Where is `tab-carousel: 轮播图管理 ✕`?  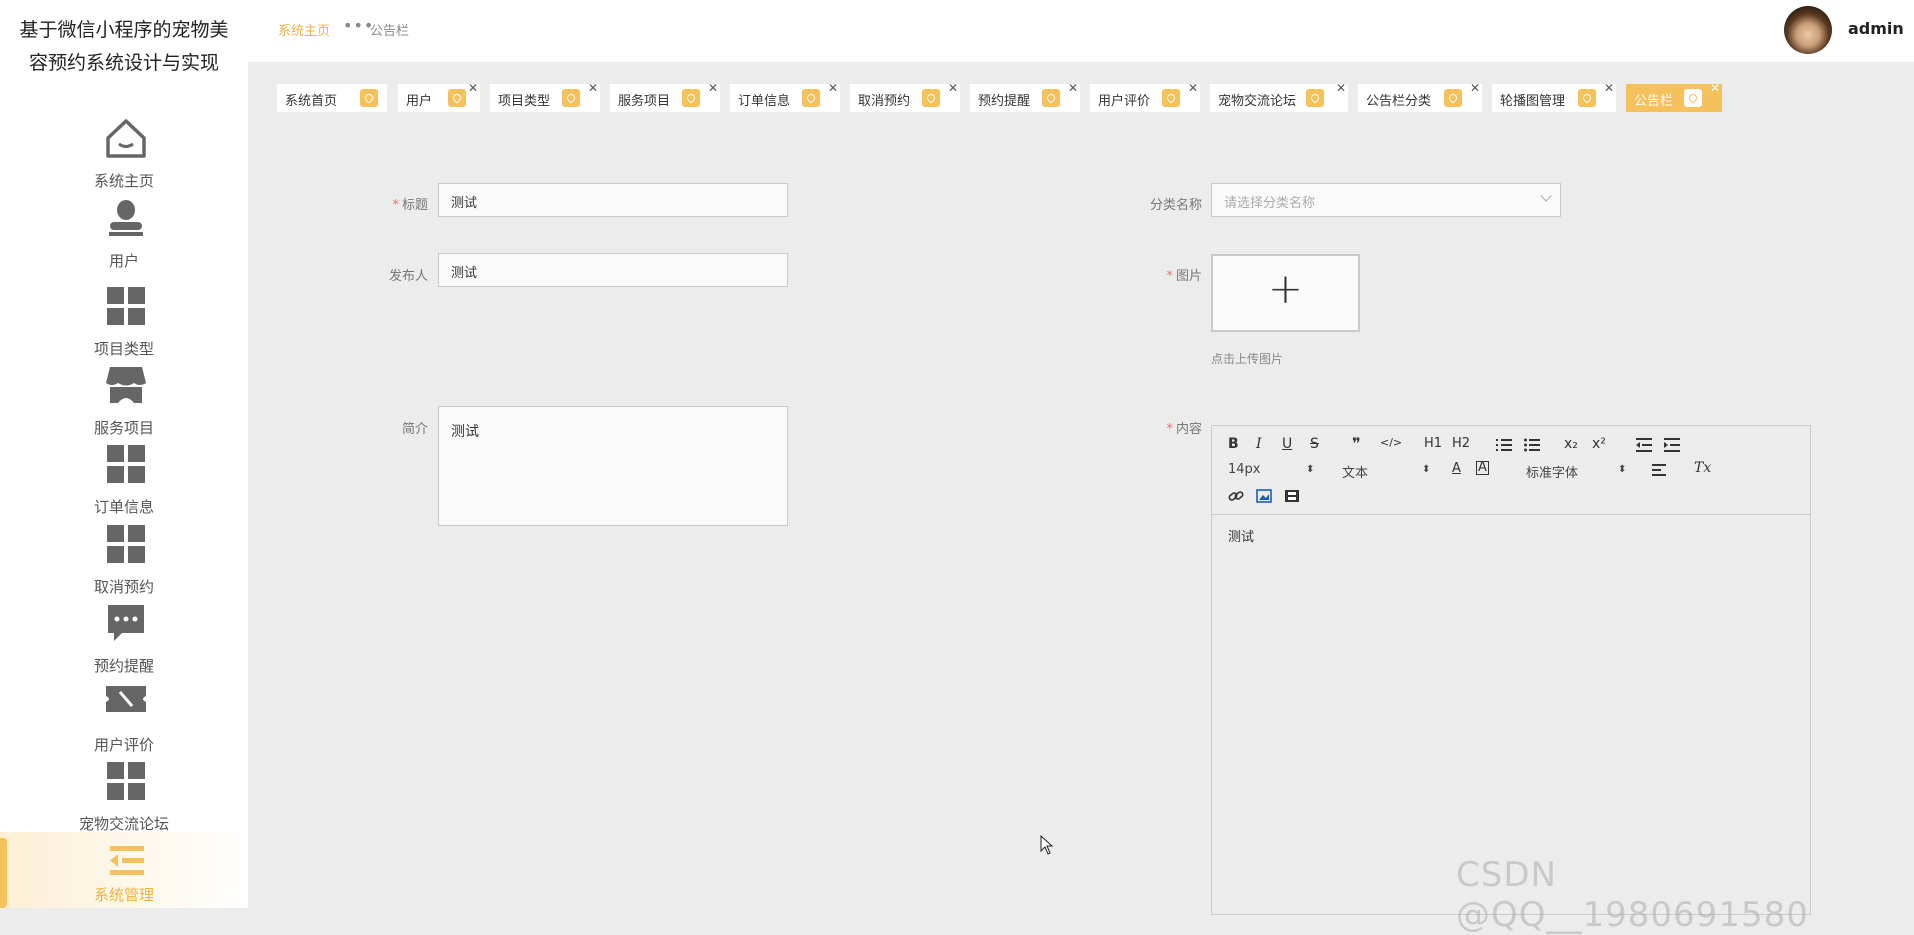 tab-carousel: 轮播图管理 ✕ is located at coordinates (1554, 96).